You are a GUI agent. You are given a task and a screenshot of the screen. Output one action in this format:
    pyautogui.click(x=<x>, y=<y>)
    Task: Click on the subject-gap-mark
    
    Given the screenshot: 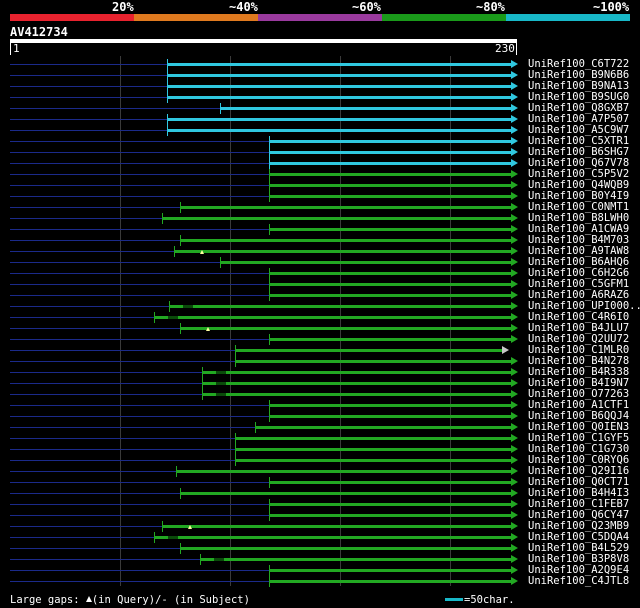 What is the action you would take?
    pyautogui.click(x=221, y=394)
    